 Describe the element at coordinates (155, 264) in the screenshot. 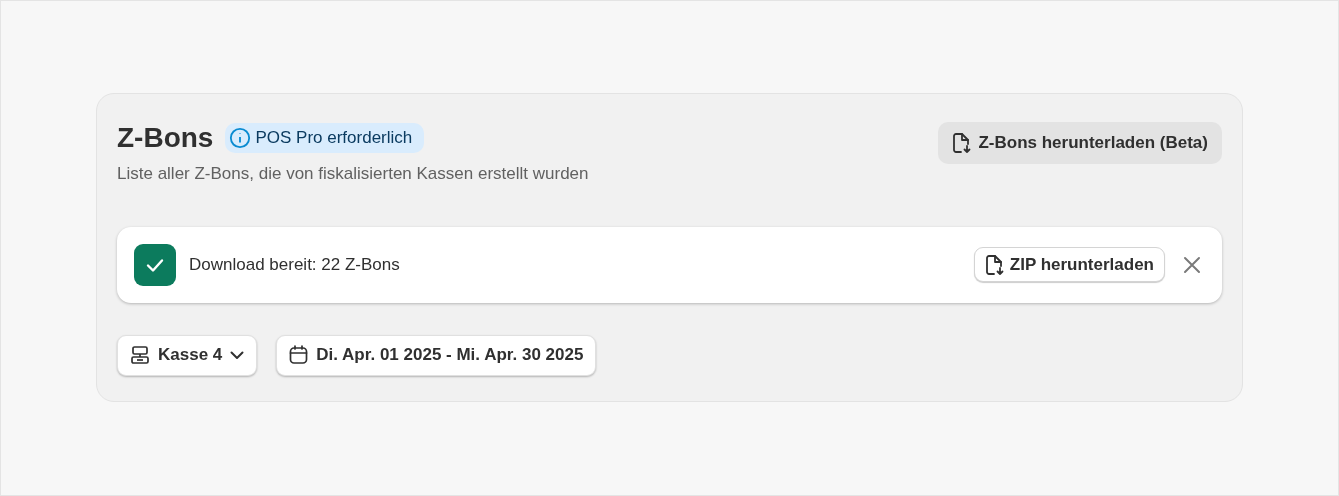

I see `success-check-icon` at that location.